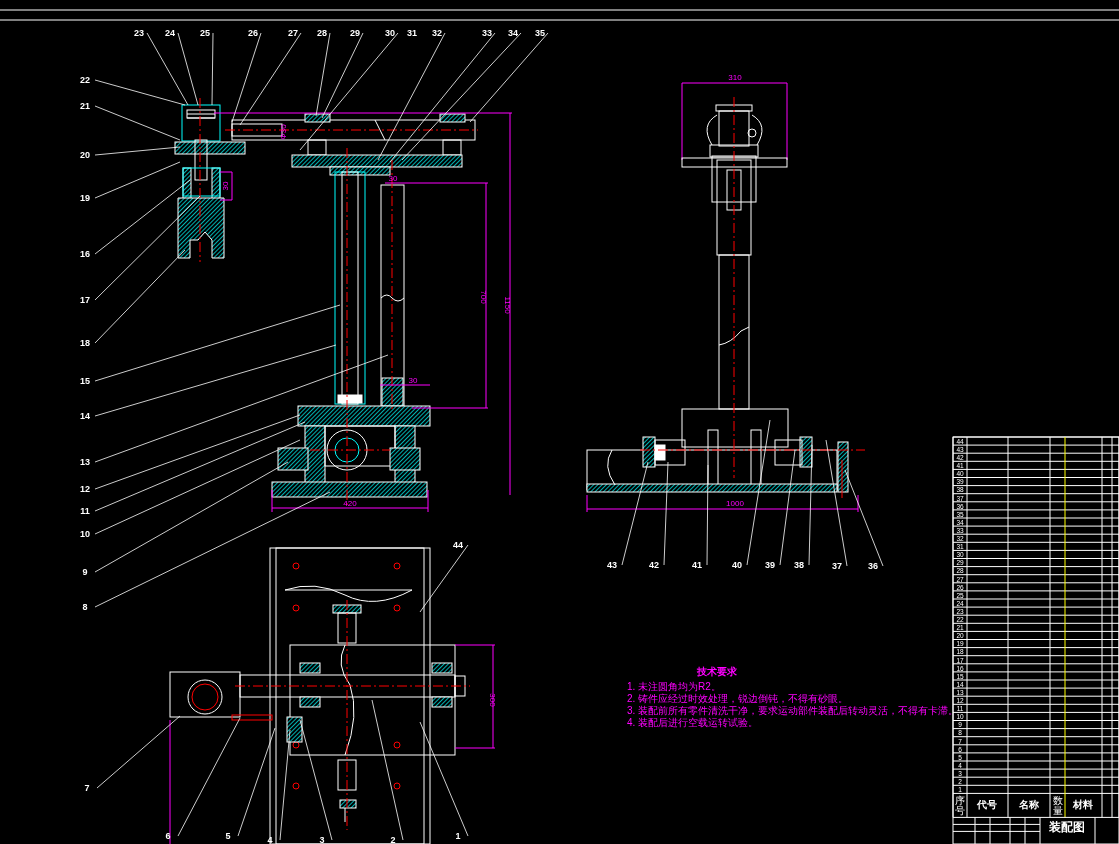  I want to click on part-number-label: 14, so click(85, 416).